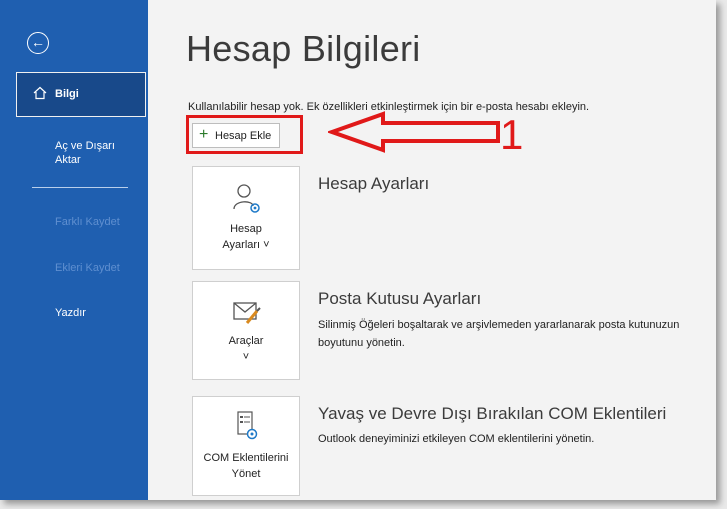  Describe the element at coordinates (303, 48) in the screenshot. I see `page-title: Hesap Bilgileri` at that location.